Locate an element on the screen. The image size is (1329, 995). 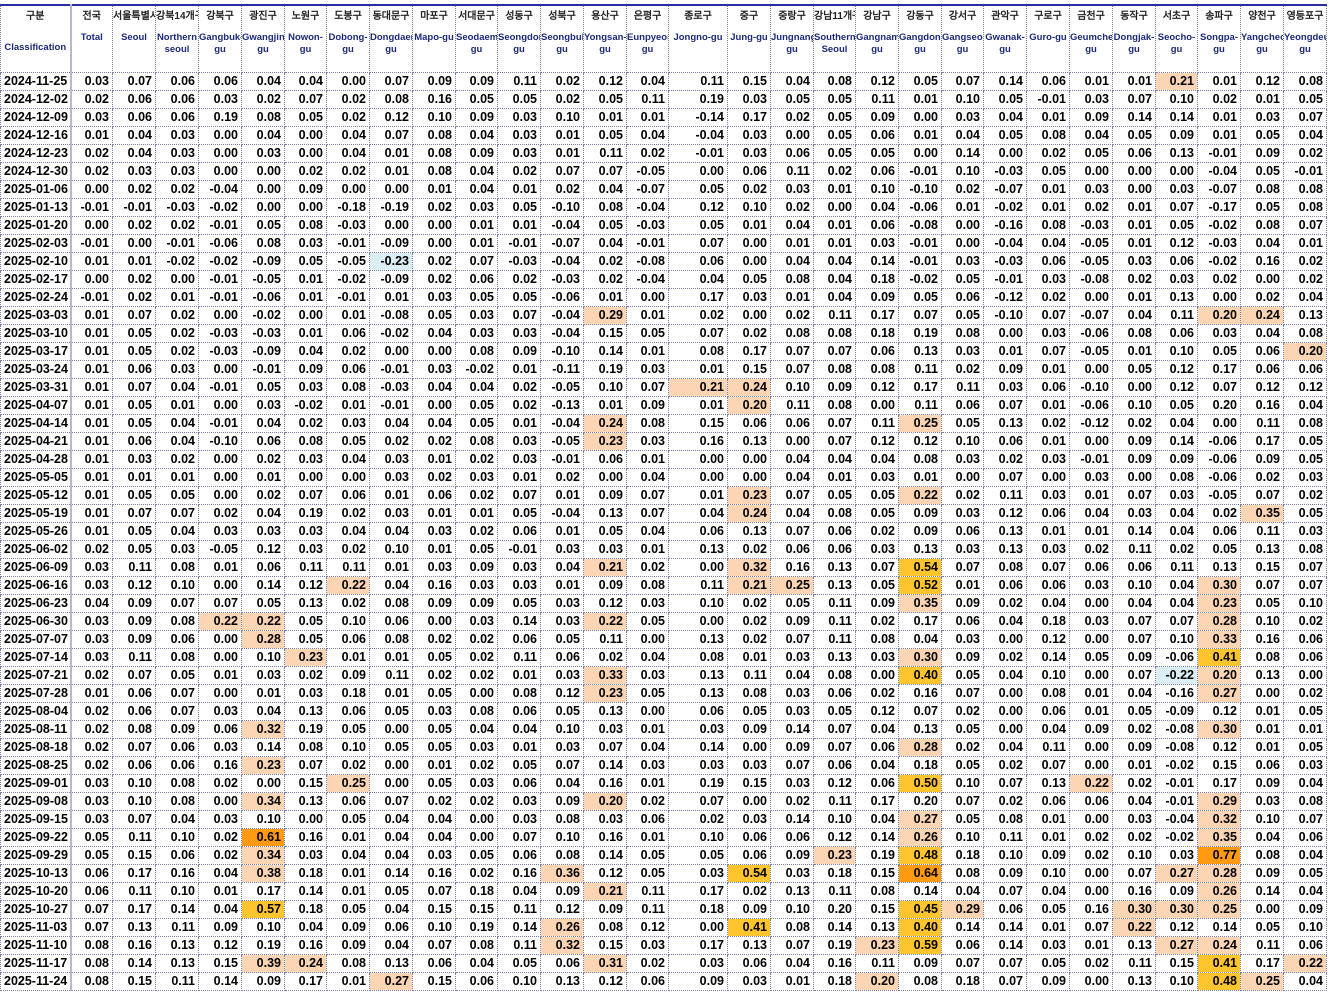
value-cell: 0.07 is located at coordinates (1005, 405).